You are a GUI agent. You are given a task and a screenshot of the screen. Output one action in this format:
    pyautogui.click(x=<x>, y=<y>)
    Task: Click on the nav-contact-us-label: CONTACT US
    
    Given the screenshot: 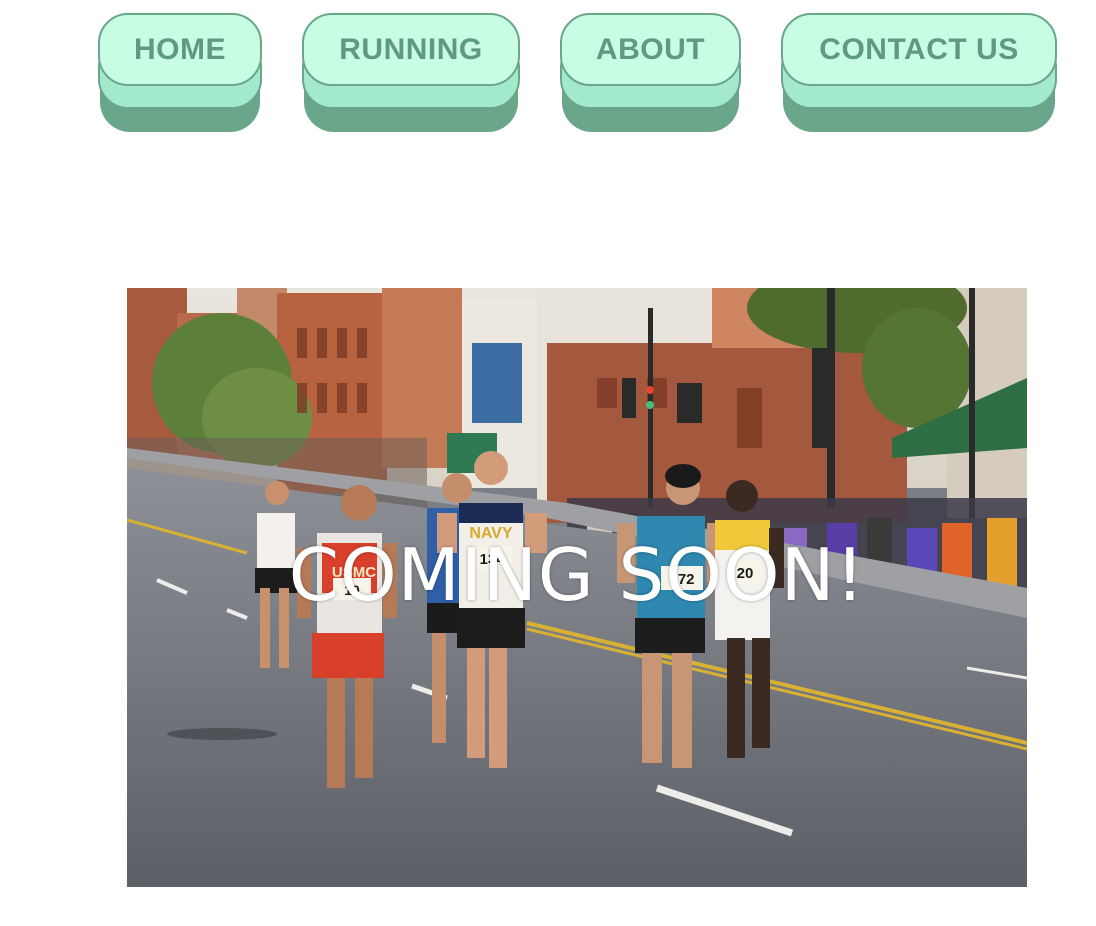 What is the action you would take?
    pyautogui.click(x=919, y=49)
    